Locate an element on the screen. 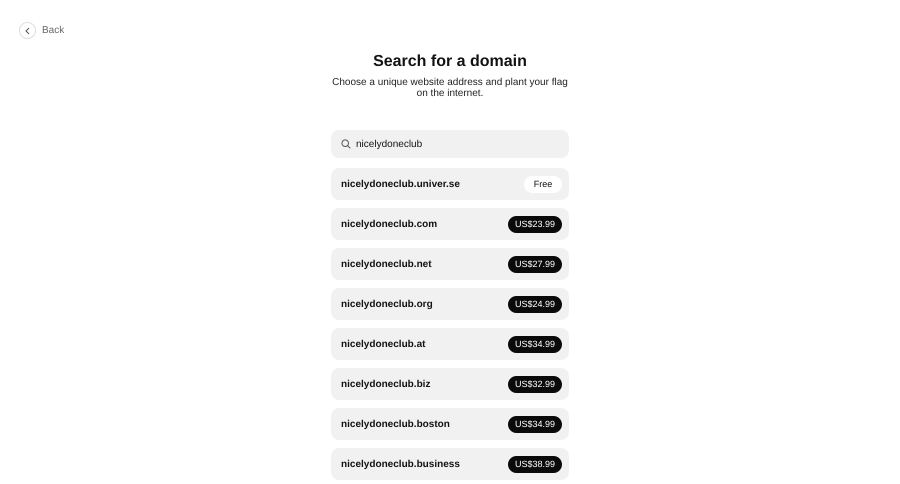 This screenshot has width=900, height=484. domain-result-item: nicelydoneclub.univer.se Free is located at coordinates (450, 184).